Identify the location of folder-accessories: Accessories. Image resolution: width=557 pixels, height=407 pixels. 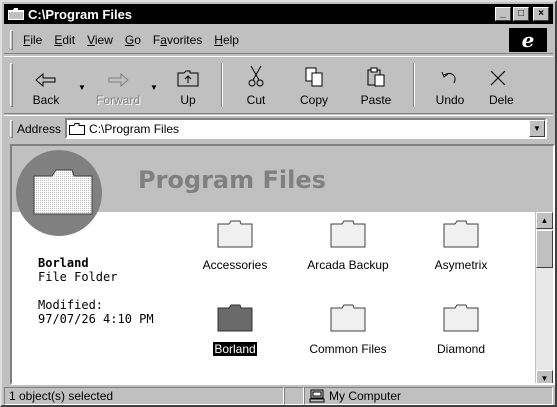
(235, 246).